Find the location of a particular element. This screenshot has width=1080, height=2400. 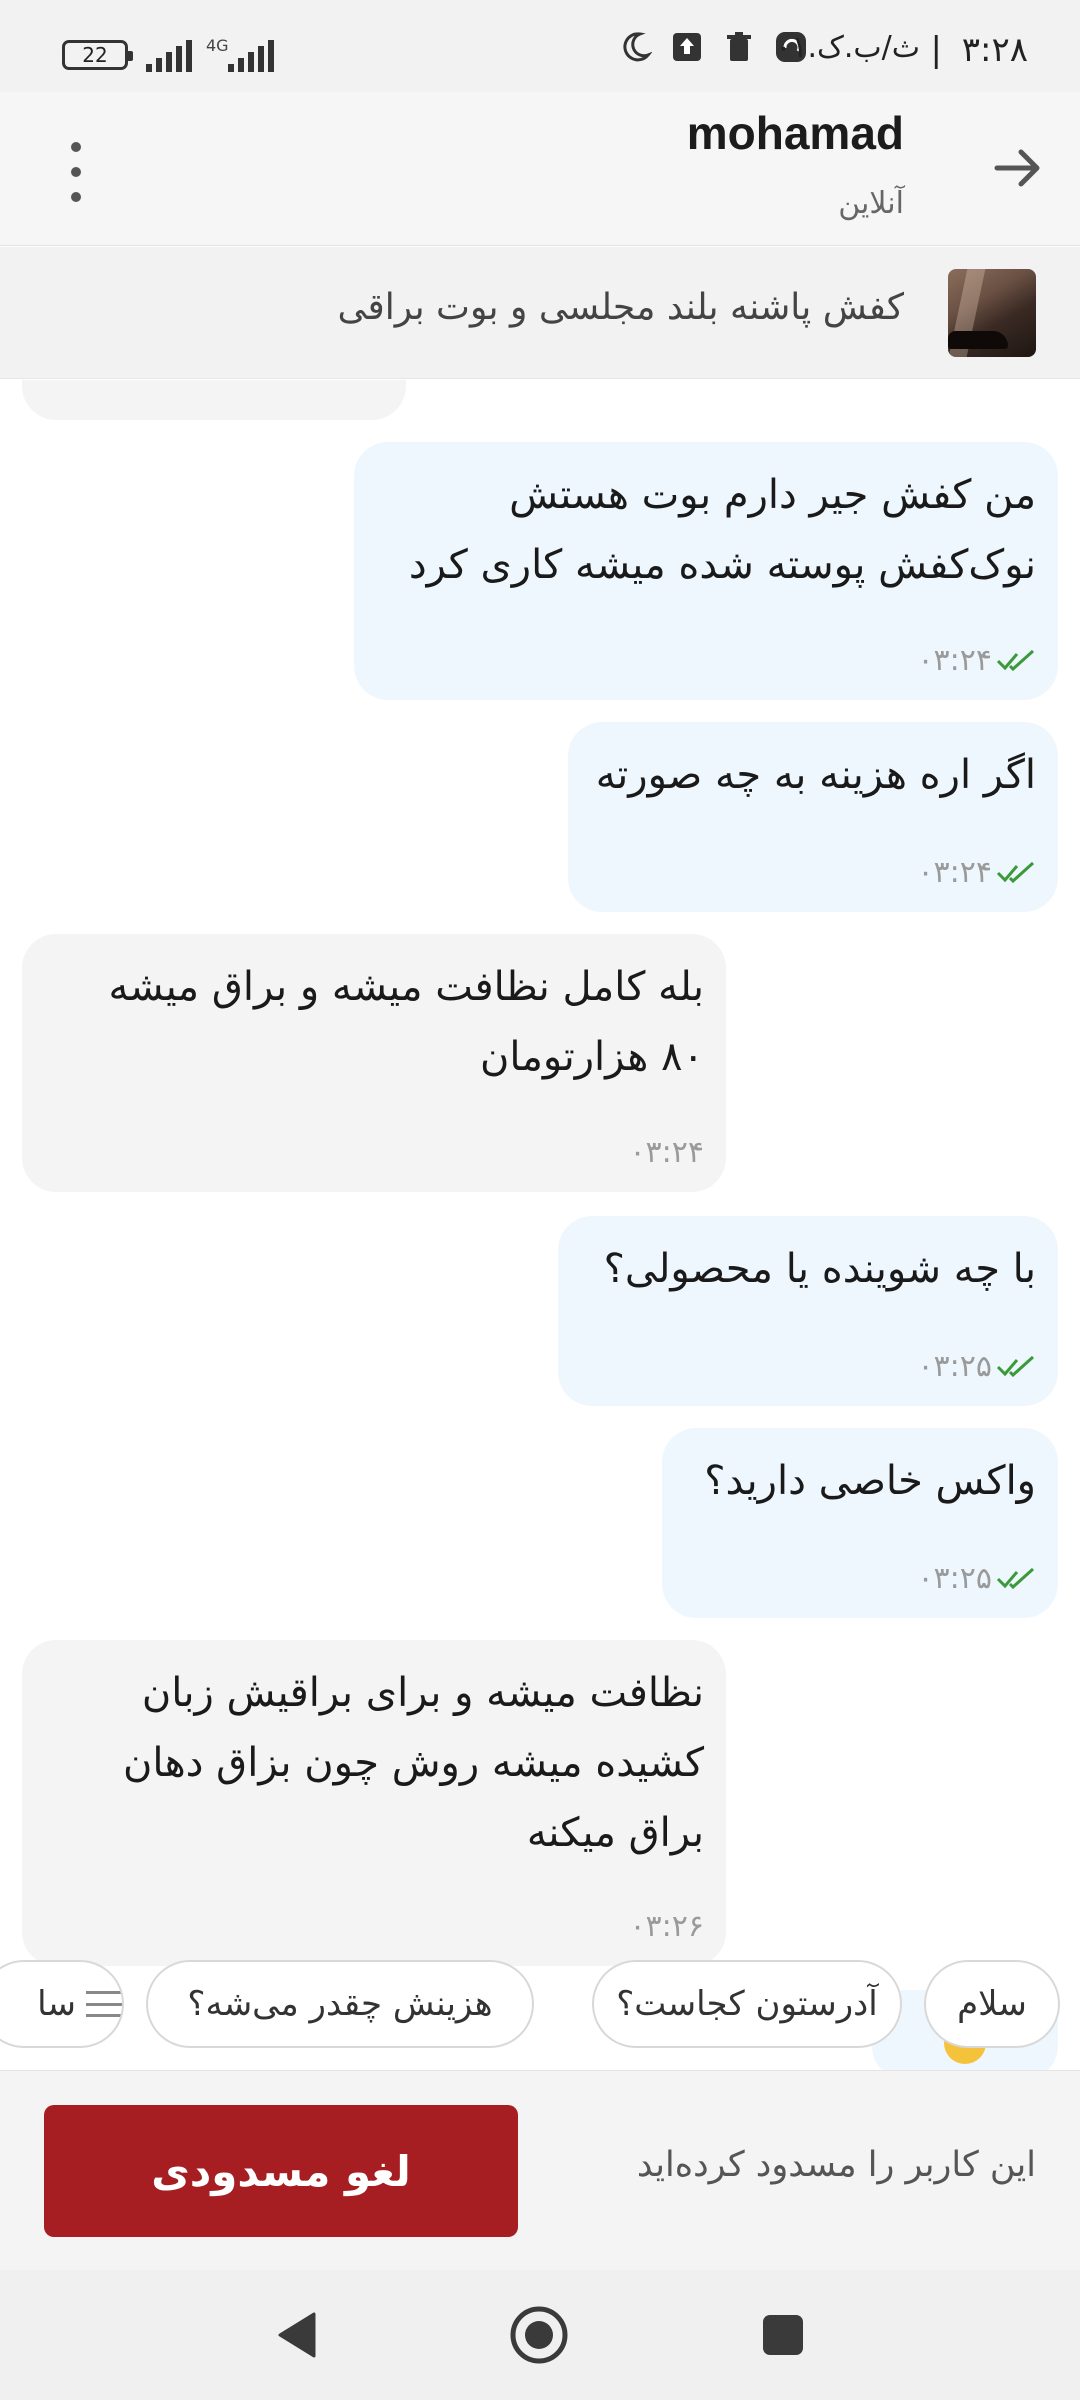

message-time: ۰۳:۲۶ is located at coordinates (666, 1926).